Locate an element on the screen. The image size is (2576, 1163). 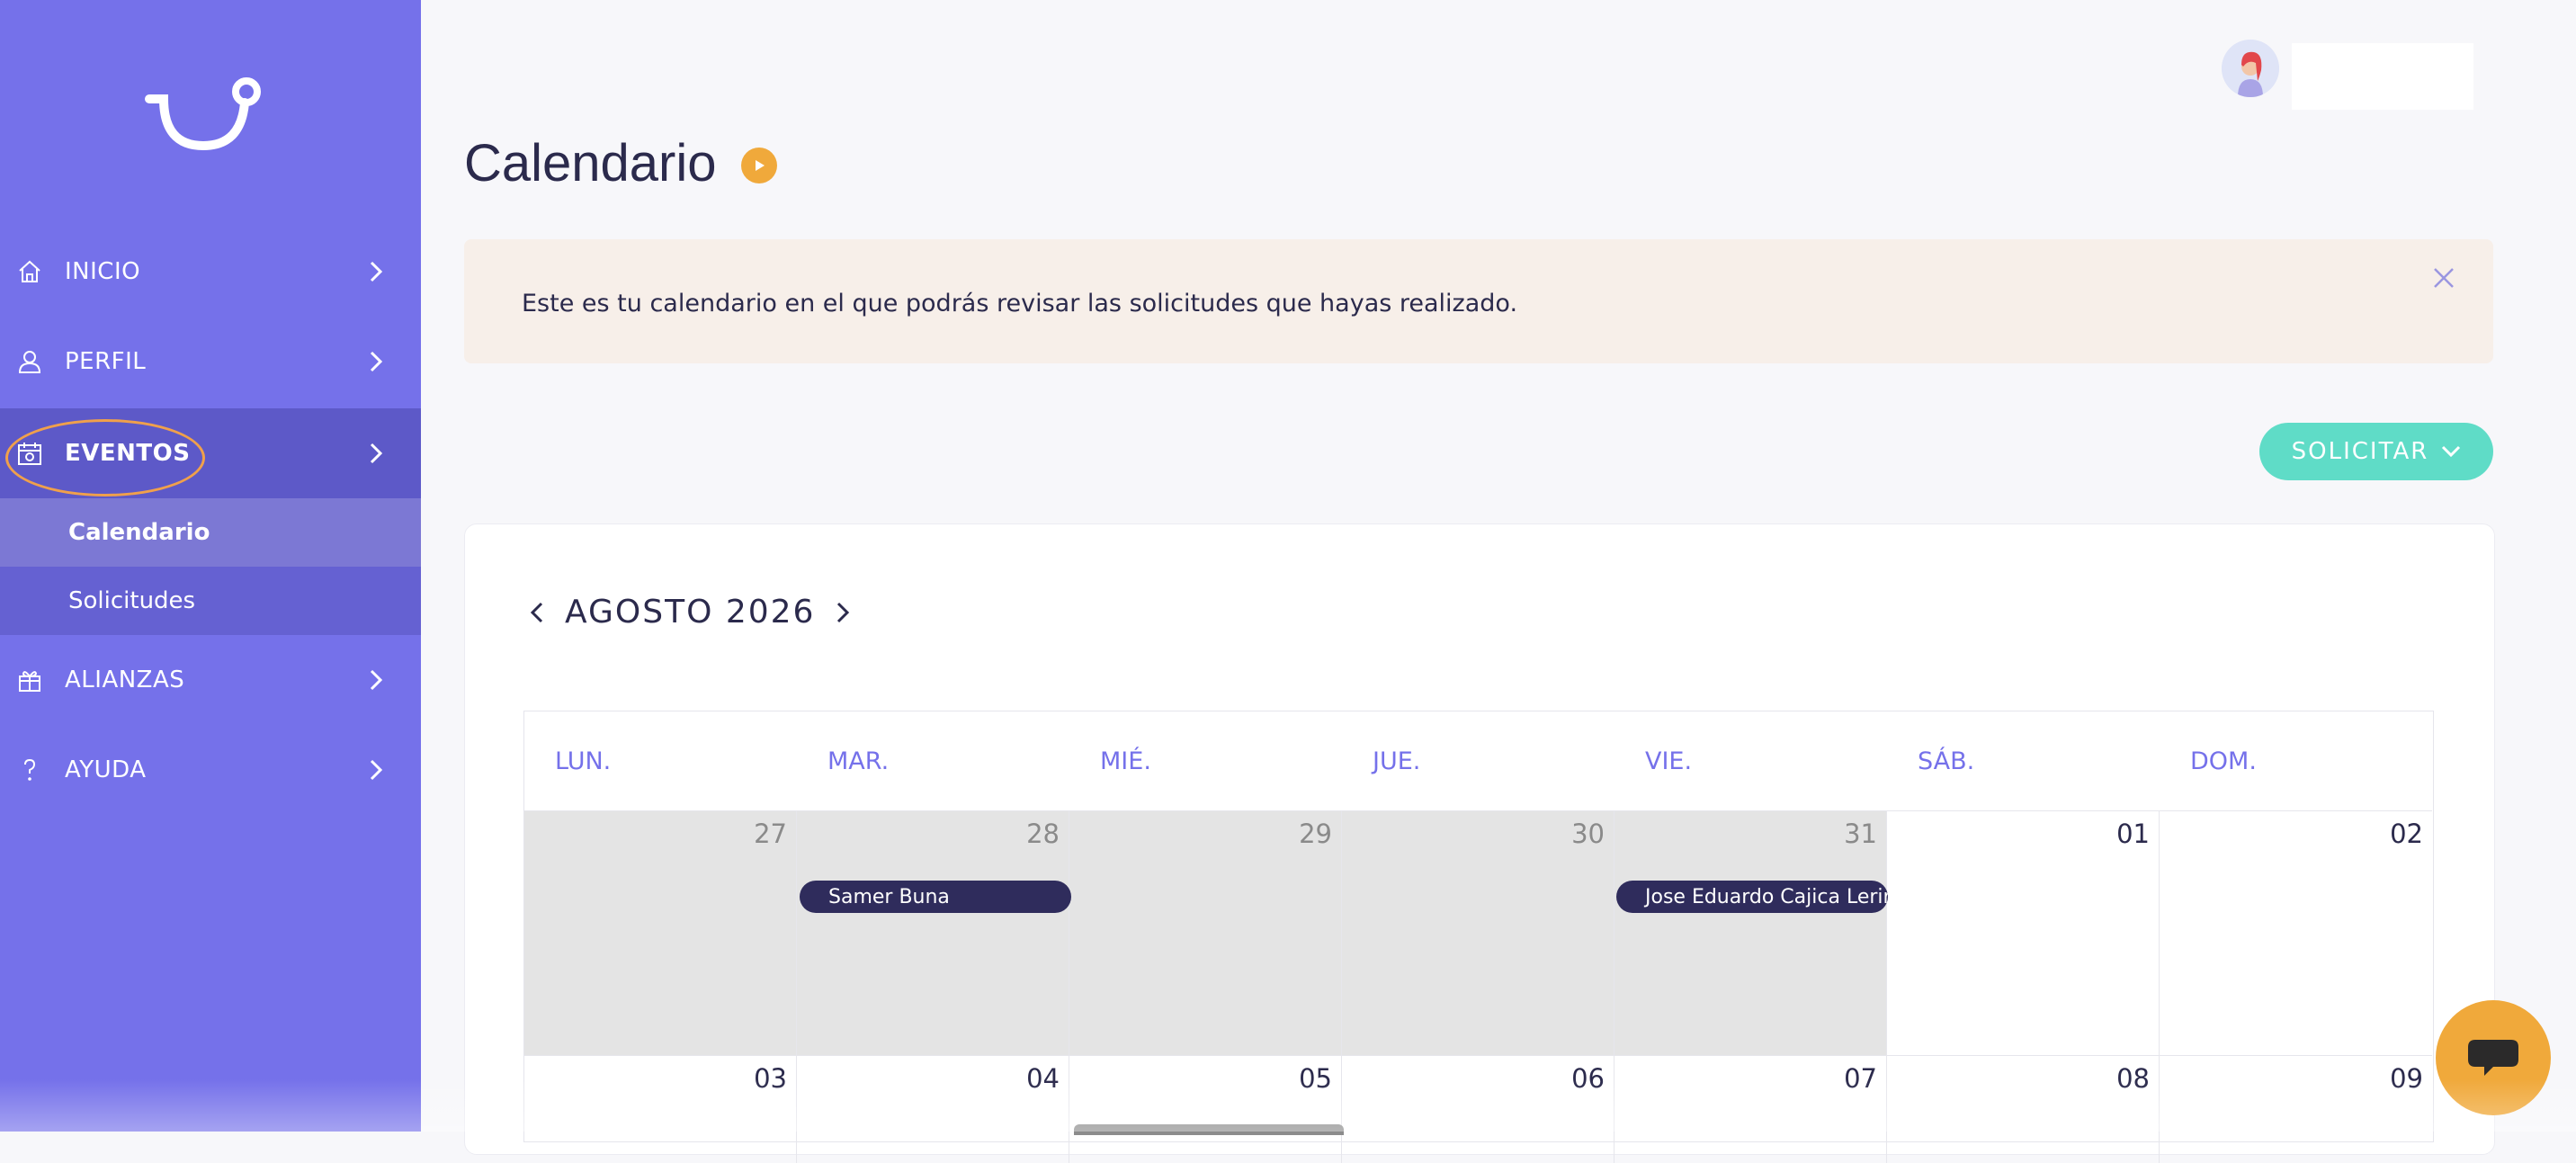
event-pill-partial is located at coordinates (1209, 1129).